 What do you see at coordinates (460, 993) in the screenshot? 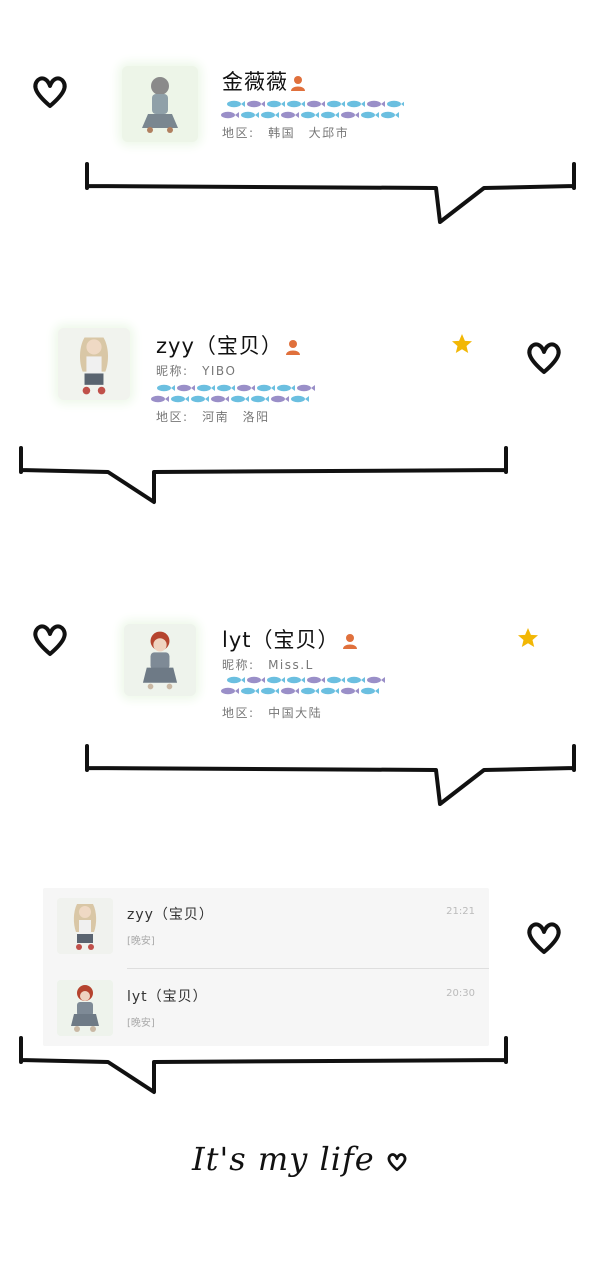
I see `chat-time: 20:30` at bounding box center [460, 993].